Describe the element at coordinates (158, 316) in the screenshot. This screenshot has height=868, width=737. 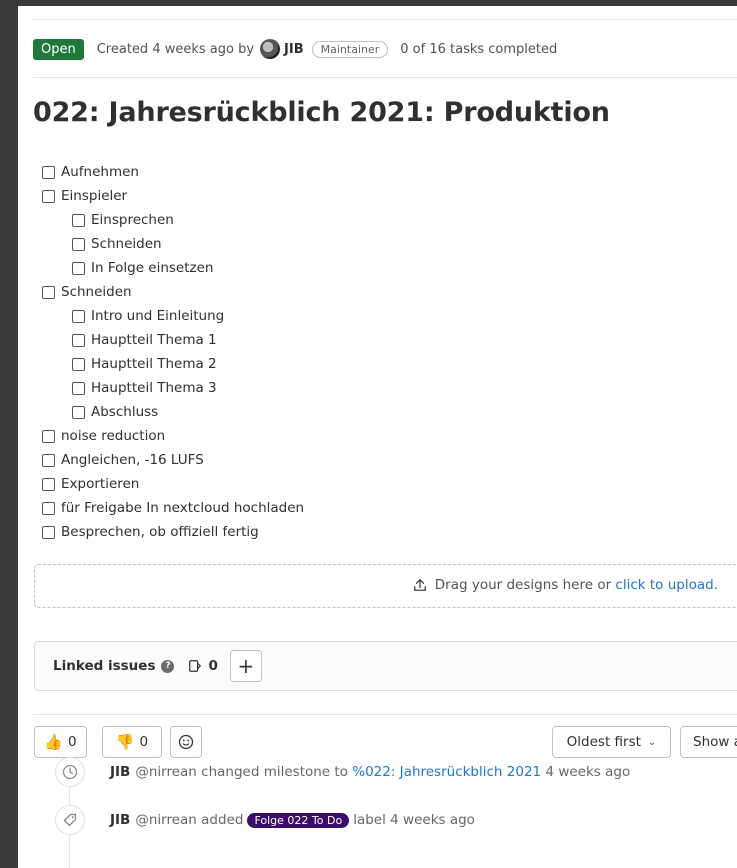
I see `task-label: Intro und Einleitung` at that location.